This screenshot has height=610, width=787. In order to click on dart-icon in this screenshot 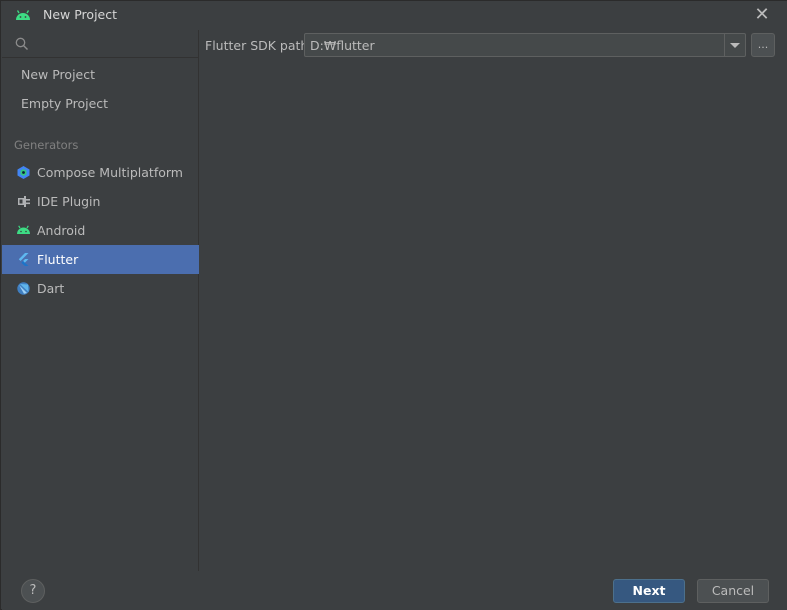, I will do `click(23, 288)`.